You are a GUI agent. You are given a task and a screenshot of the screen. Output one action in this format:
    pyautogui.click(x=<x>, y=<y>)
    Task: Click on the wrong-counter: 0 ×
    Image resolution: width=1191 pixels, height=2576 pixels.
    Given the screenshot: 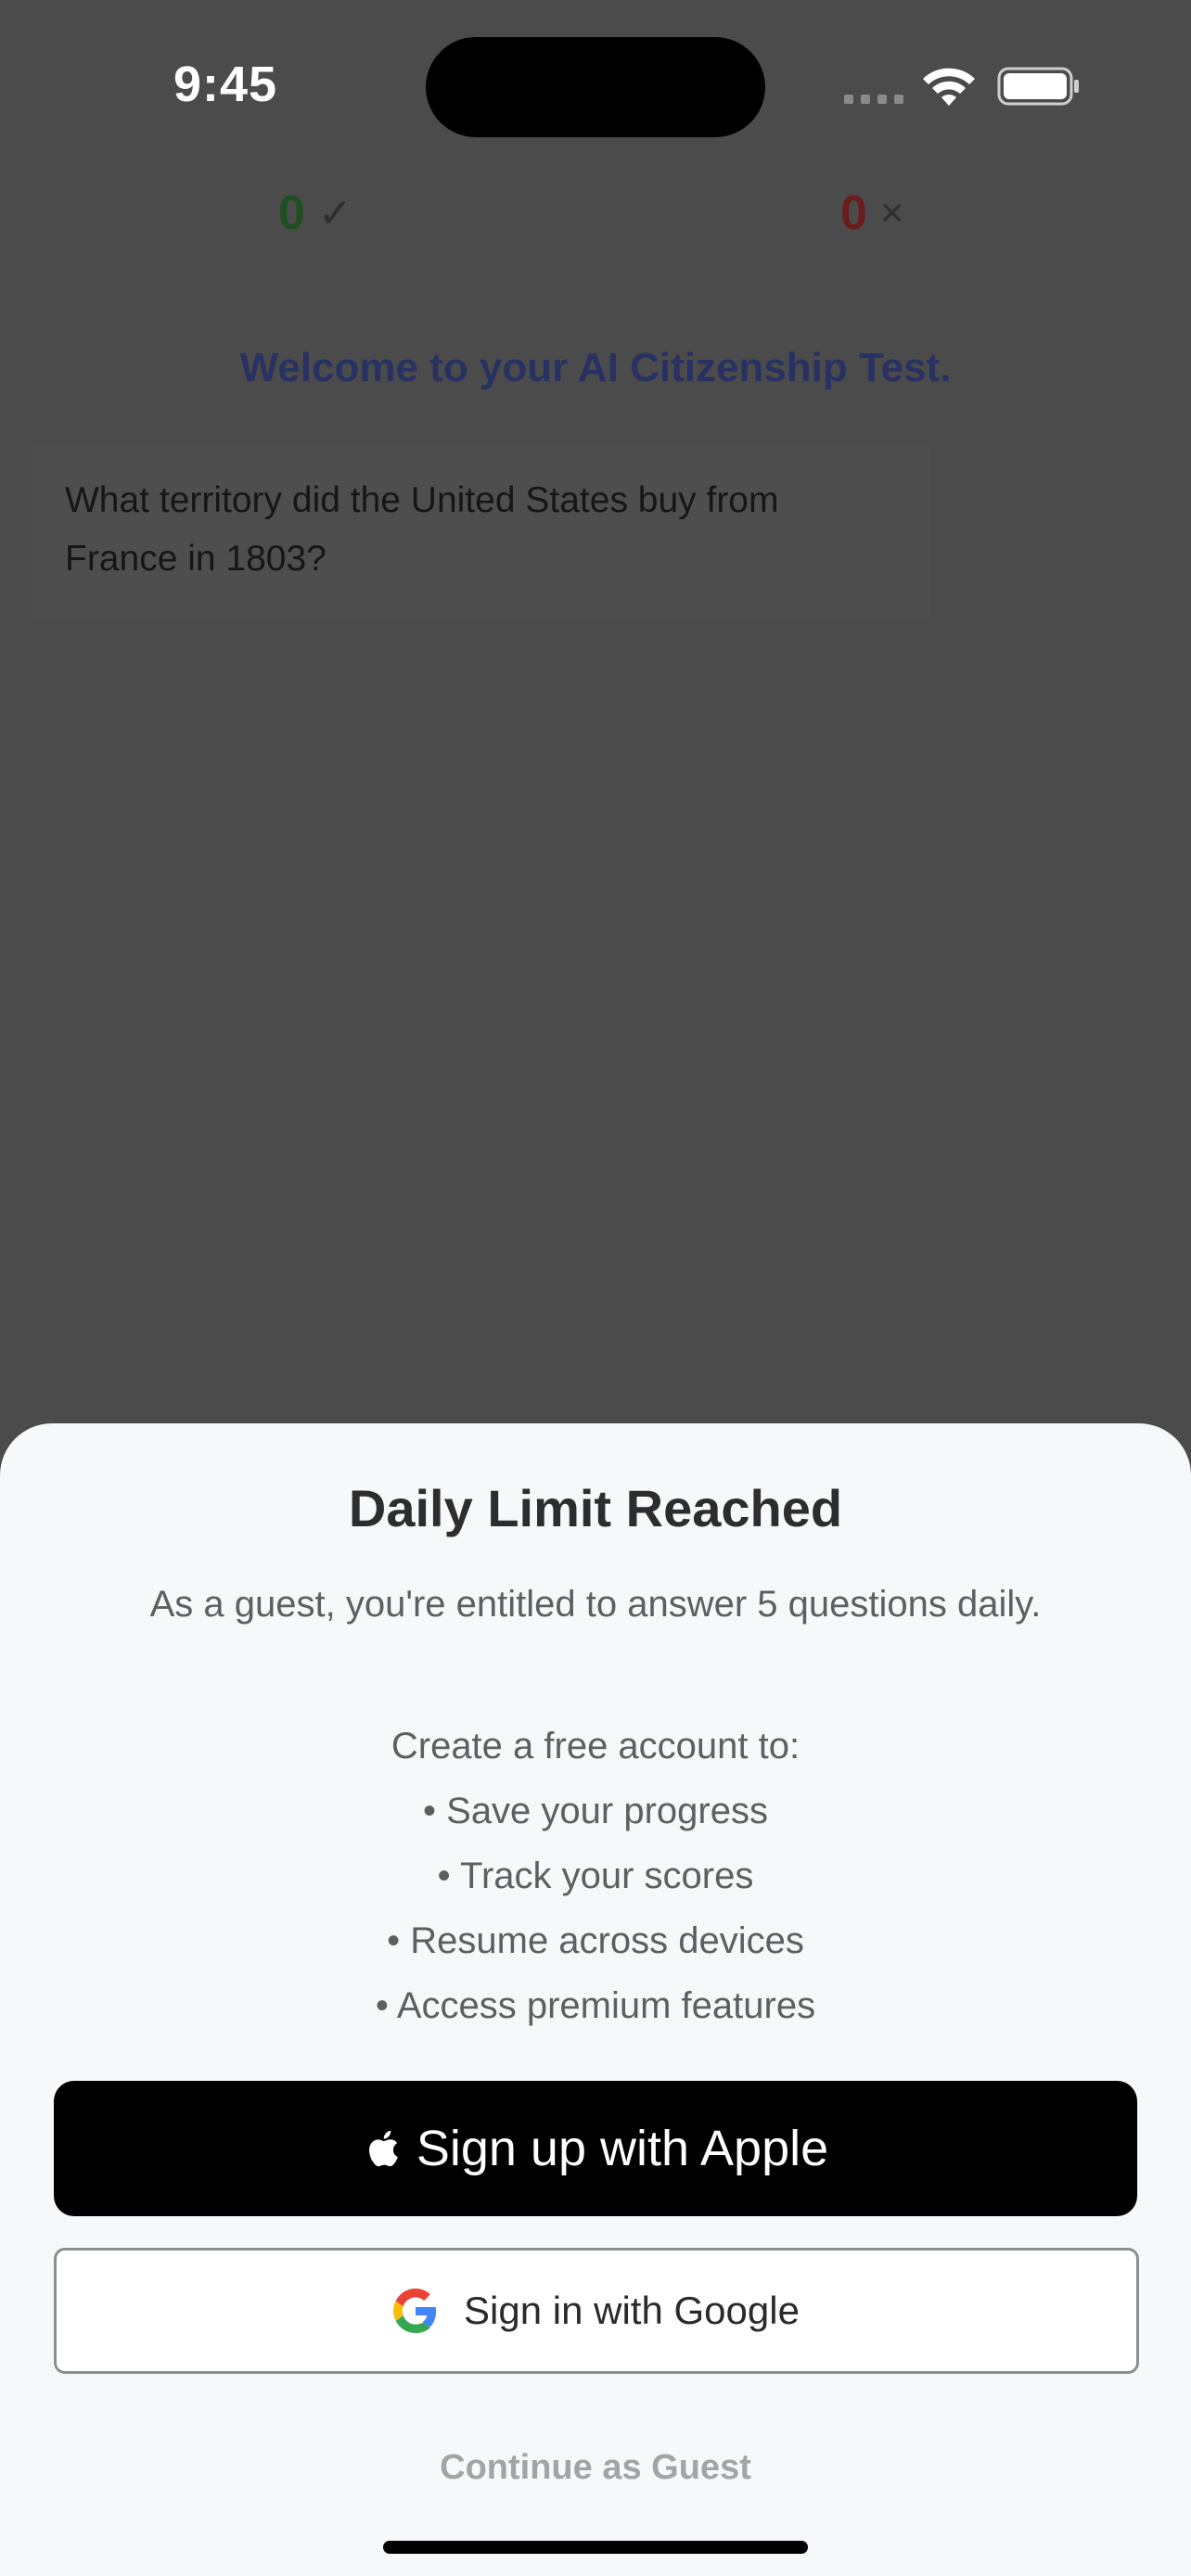 What is the action you would take?
    pyautogui.click(x=872, y=213)
    